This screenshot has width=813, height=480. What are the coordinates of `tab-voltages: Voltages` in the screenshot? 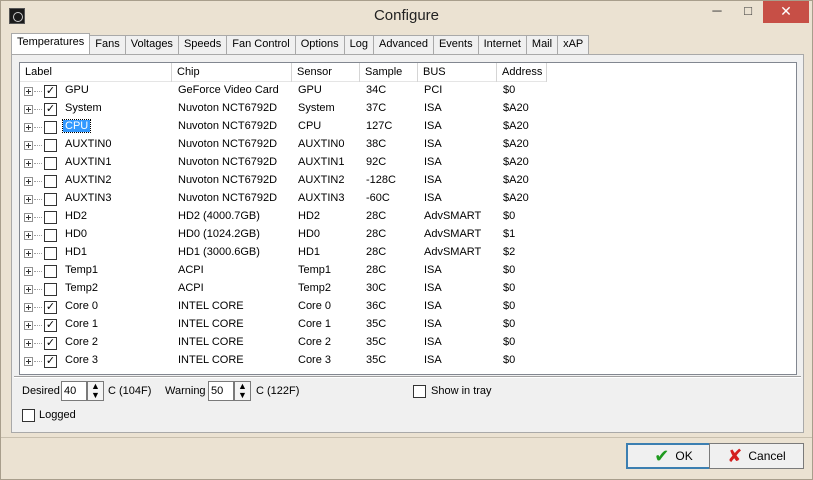 It's located at (151, 44).